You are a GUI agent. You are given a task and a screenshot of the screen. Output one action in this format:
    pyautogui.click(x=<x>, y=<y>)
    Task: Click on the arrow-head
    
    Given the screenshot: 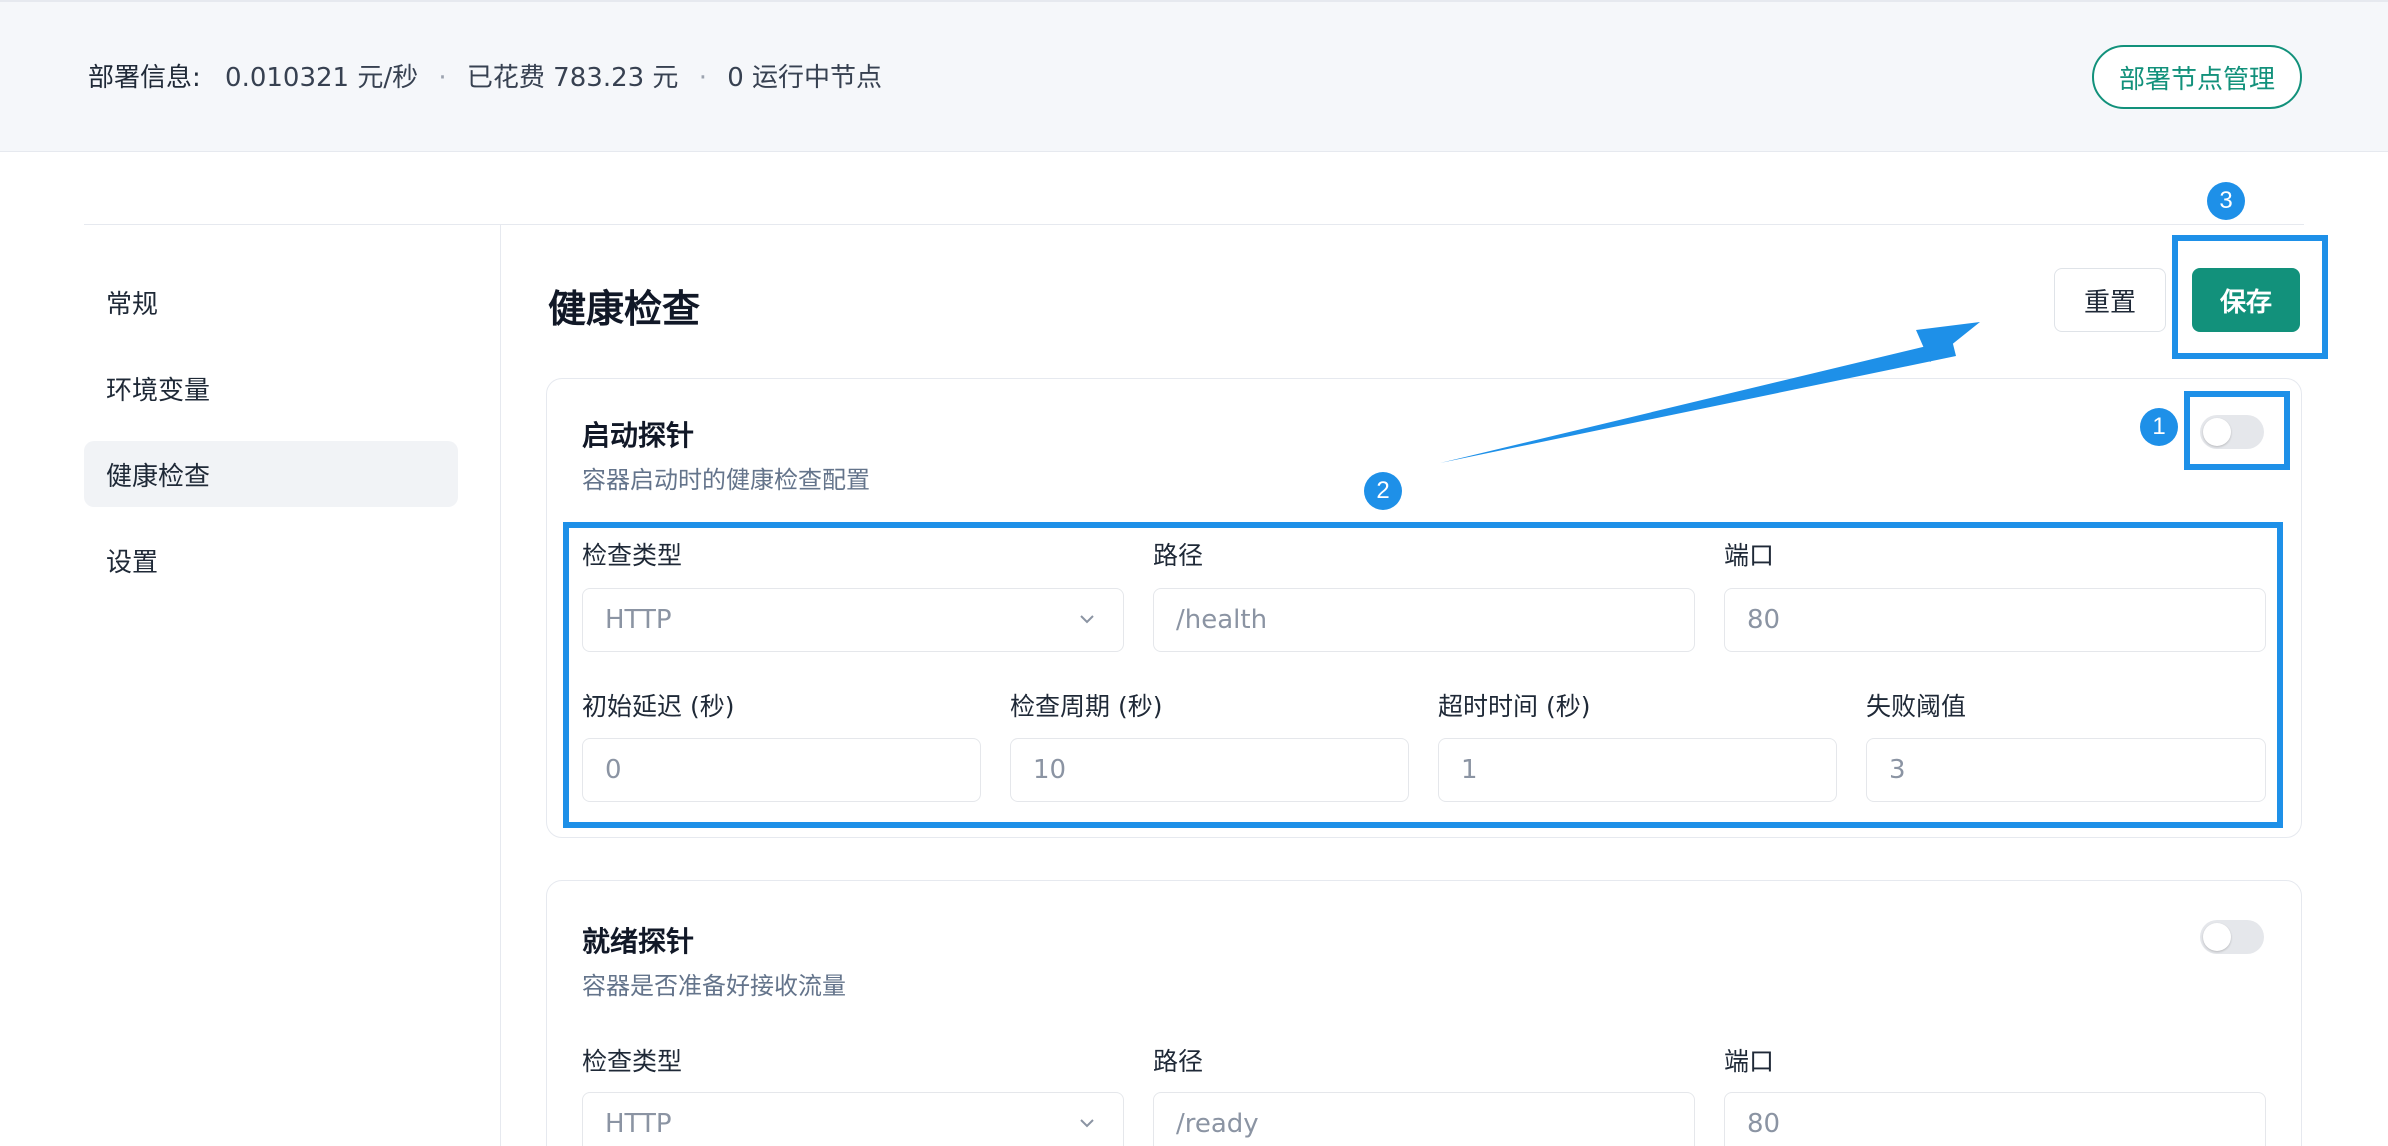 What is the action you would take?
    pyautogui.click(x=1948, y=342)
    